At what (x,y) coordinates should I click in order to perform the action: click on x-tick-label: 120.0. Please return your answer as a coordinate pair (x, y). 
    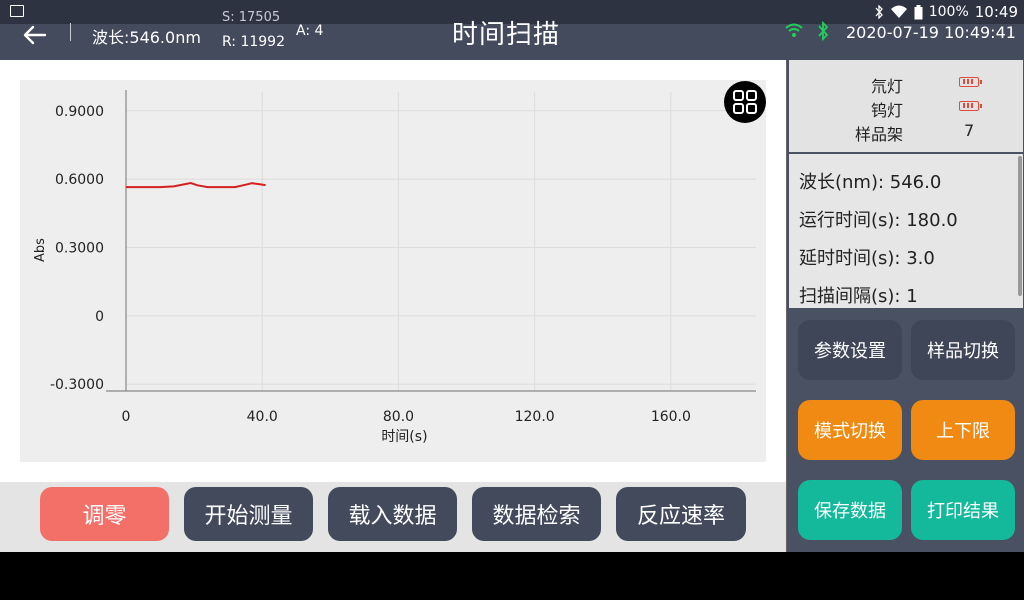
    Looking at the image, I should click on (535, 417).